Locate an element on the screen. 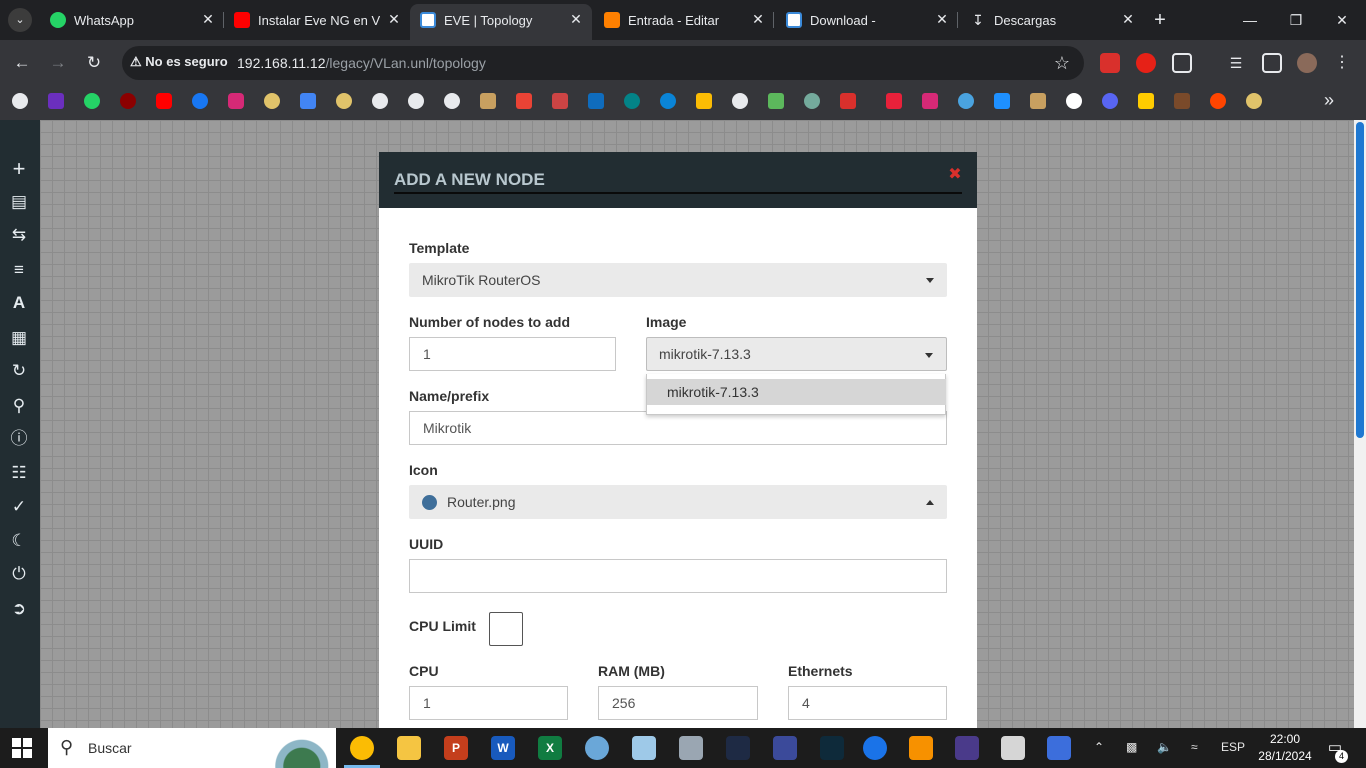 This screenshot has width=1366, height=768. scrollbar-thumb is located at coordinates (1360, 280).